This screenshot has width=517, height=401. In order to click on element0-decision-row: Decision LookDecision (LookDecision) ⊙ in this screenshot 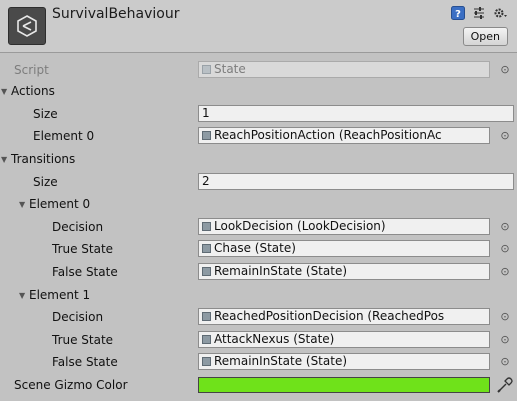, I will do `click(258, 227)`.